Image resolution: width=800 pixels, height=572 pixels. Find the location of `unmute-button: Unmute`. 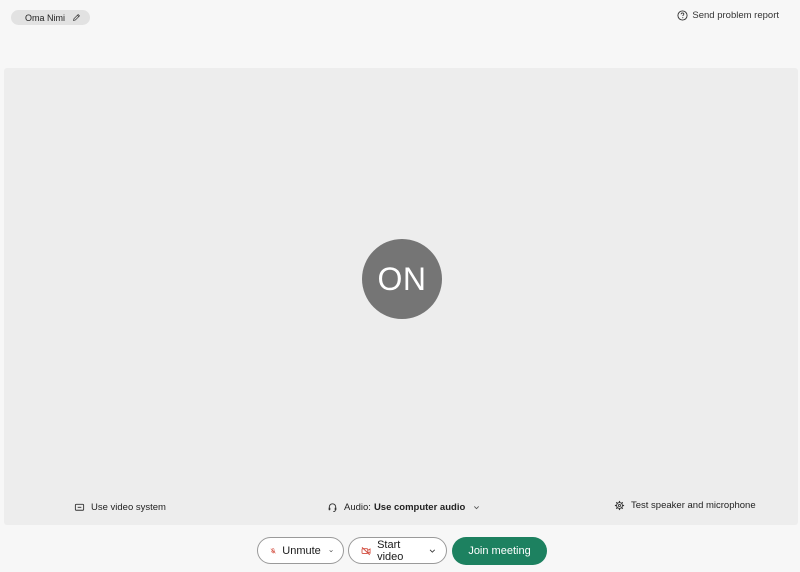

unmute-button: Unmute is located at coordinates (300, 550).